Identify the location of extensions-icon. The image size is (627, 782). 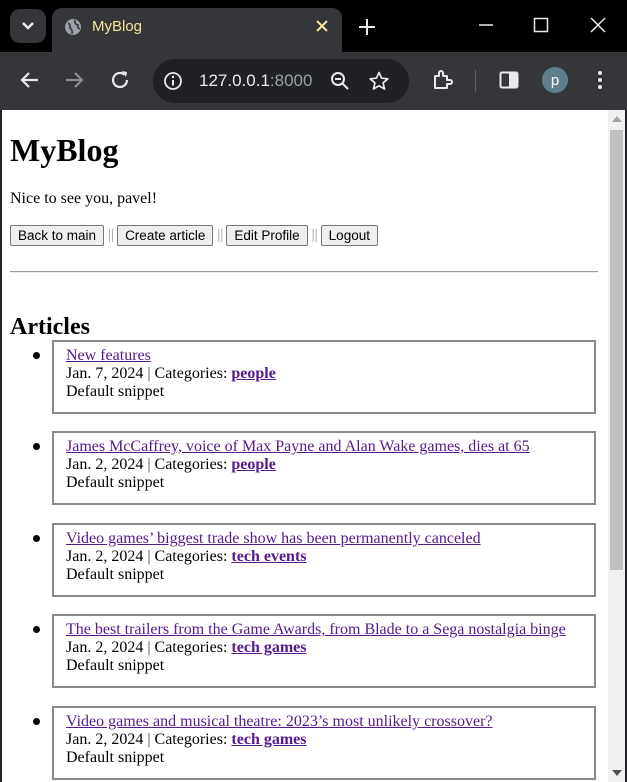
(443, 80).